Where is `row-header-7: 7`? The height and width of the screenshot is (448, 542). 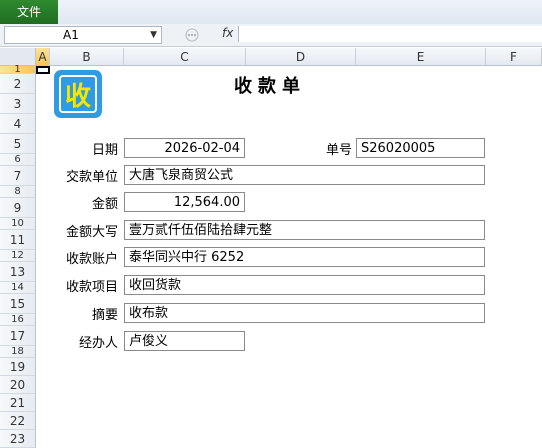
row-header-7: 7 is located at coordinates (18, 176).